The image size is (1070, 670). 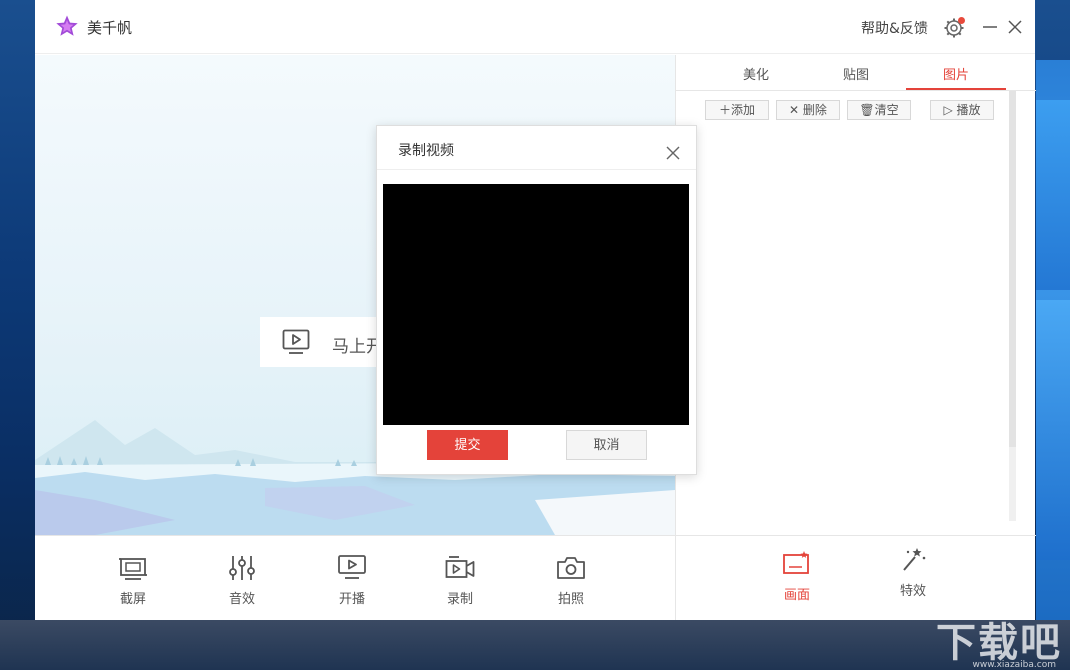 I want to click on add-image-button: ＋添加, so click(x=737, y=110).